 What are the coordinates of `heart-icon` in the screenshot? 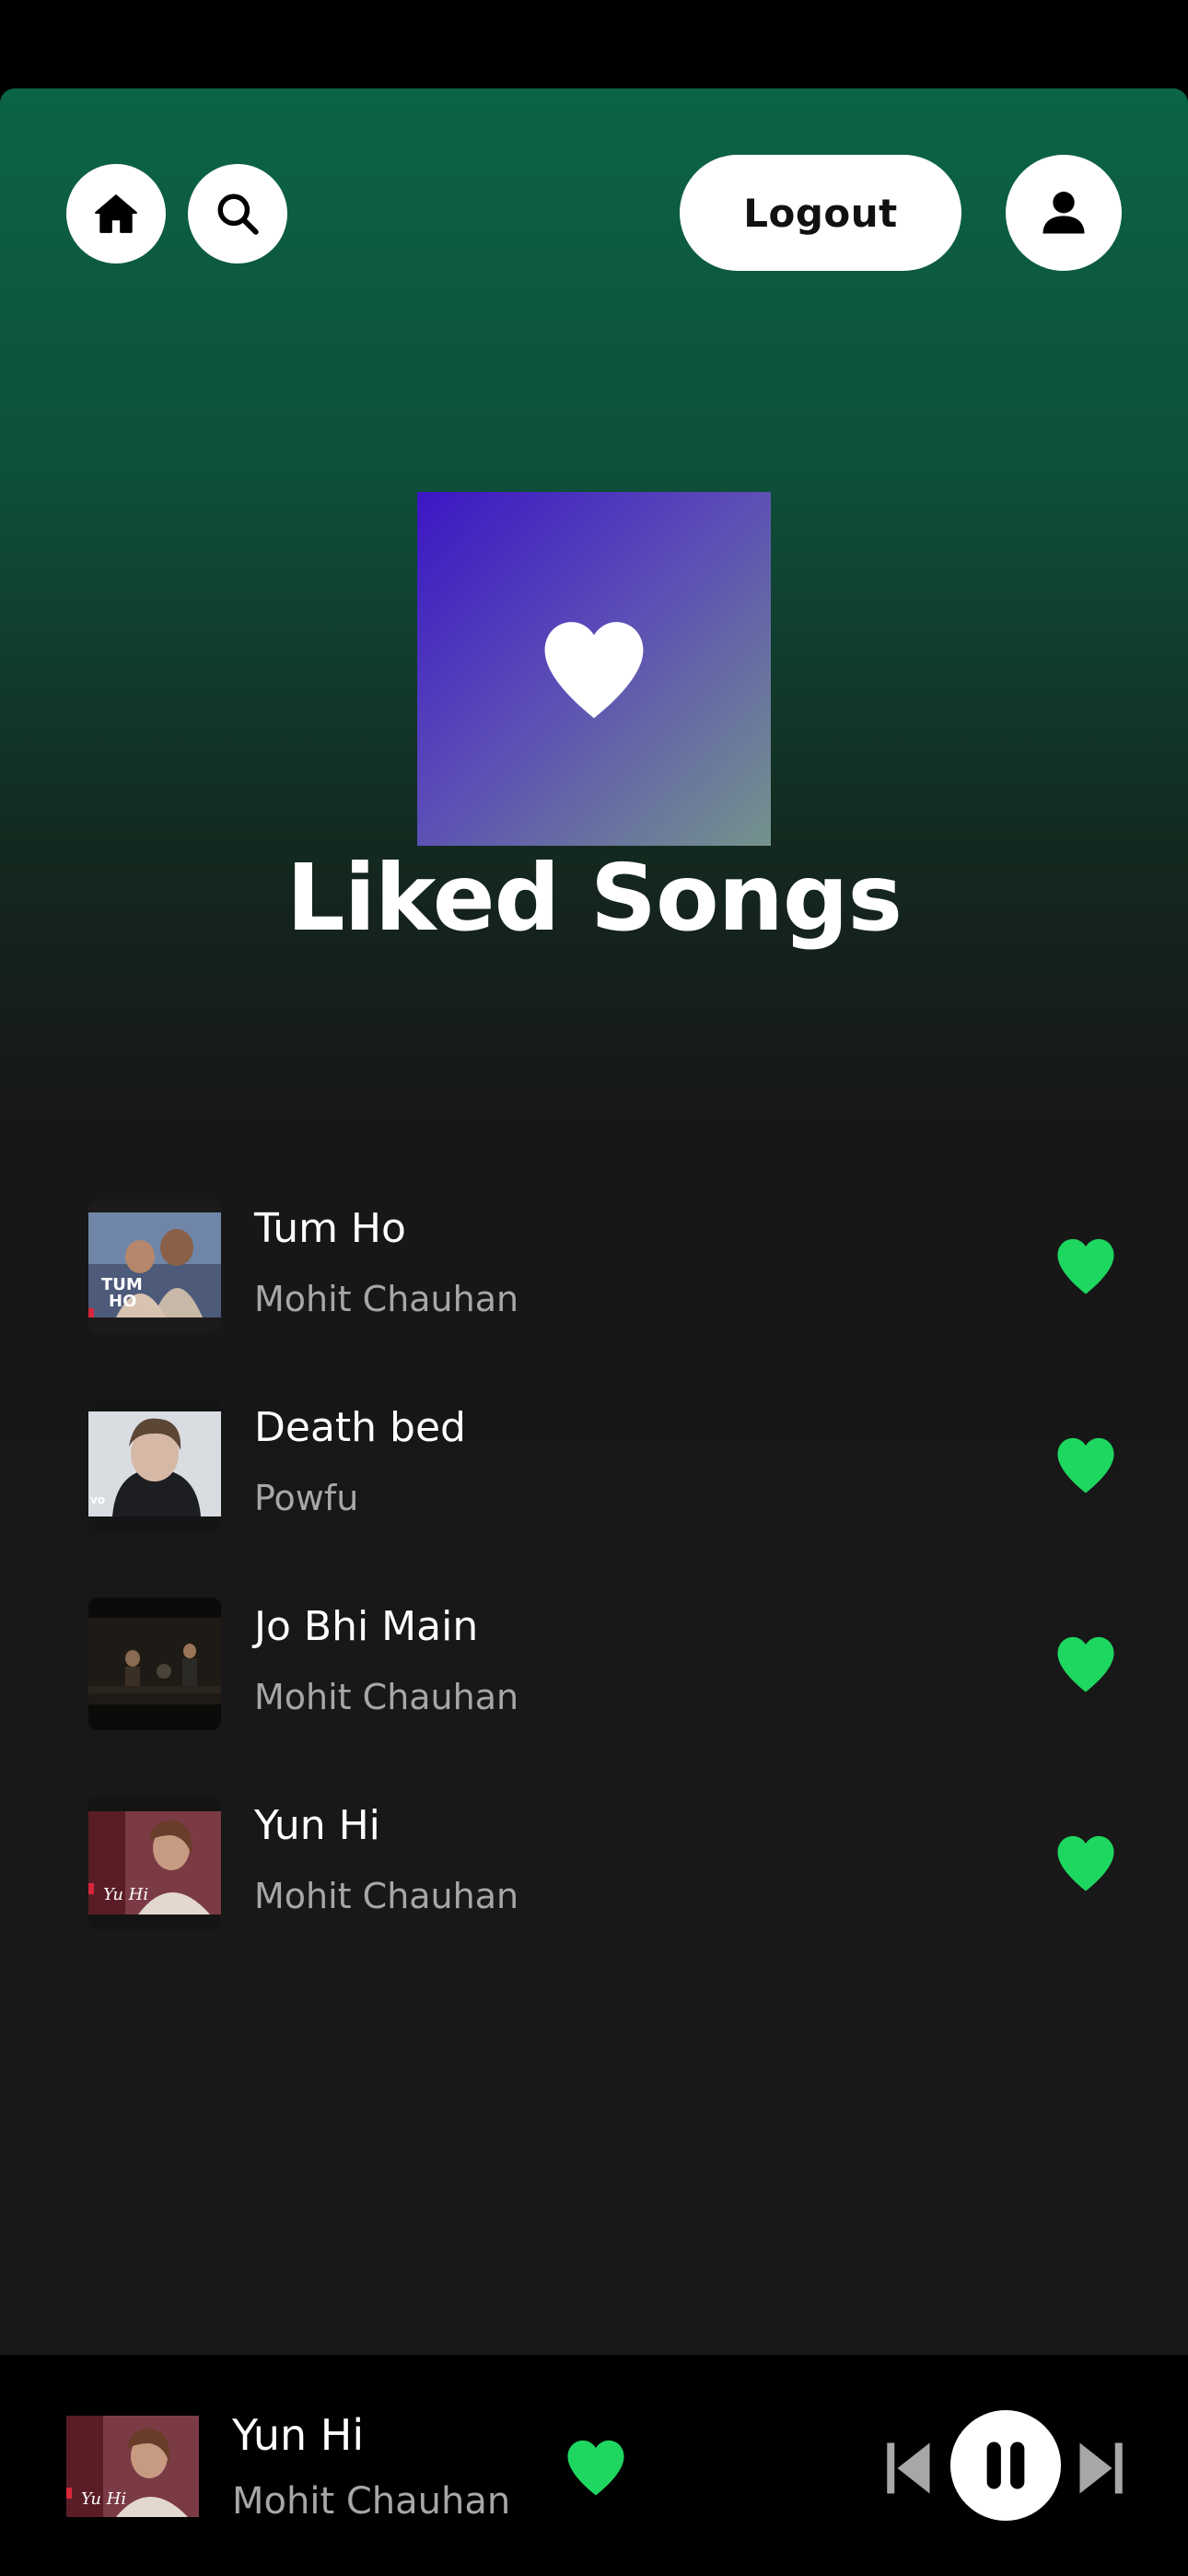 It's located at (594, 670).